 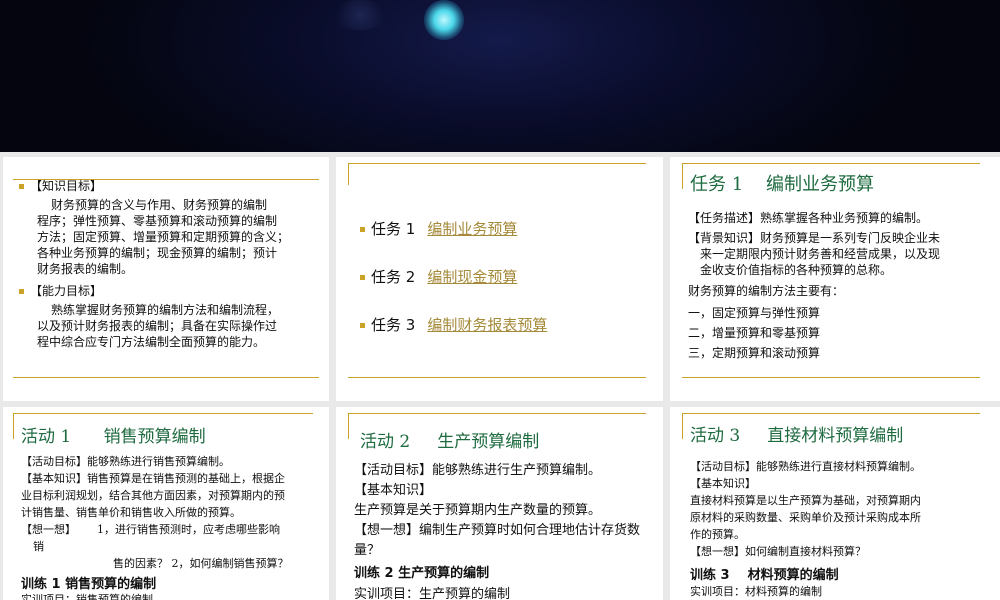 What do you see at coordinates (487, 325) in the screenshot?
I see `task-link-3: 编制财务报表预算` at bounding box center [487, 325].